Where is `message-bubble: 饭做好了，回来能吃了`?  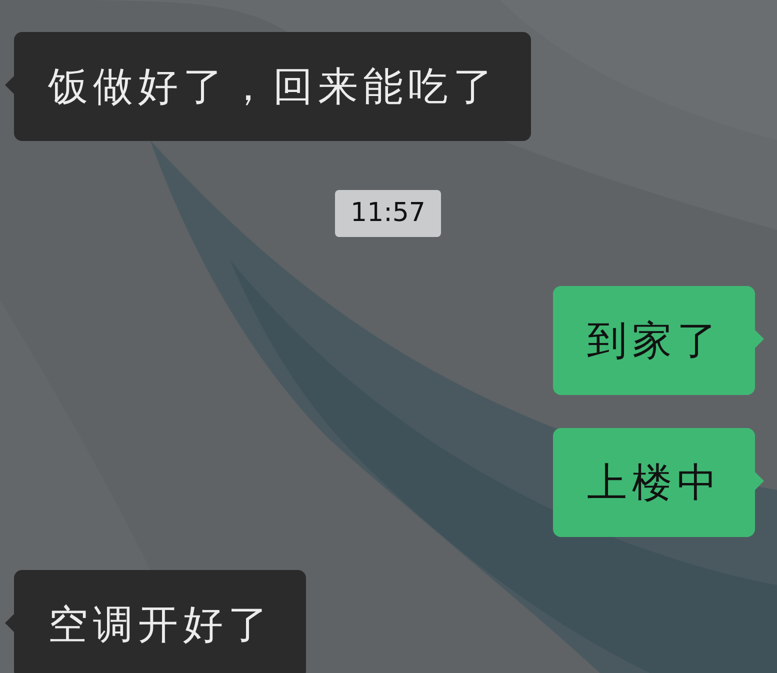
message-bubble: 饭做好了，回来能吃了 is located at coordinates (272, 86).